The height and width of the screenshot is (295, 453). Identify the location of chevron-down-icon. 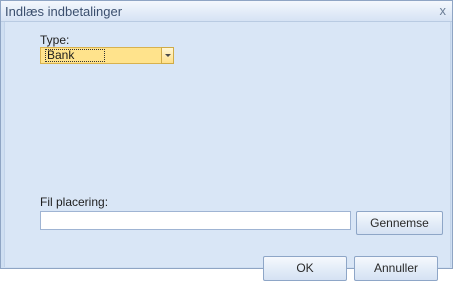
(168, 55).